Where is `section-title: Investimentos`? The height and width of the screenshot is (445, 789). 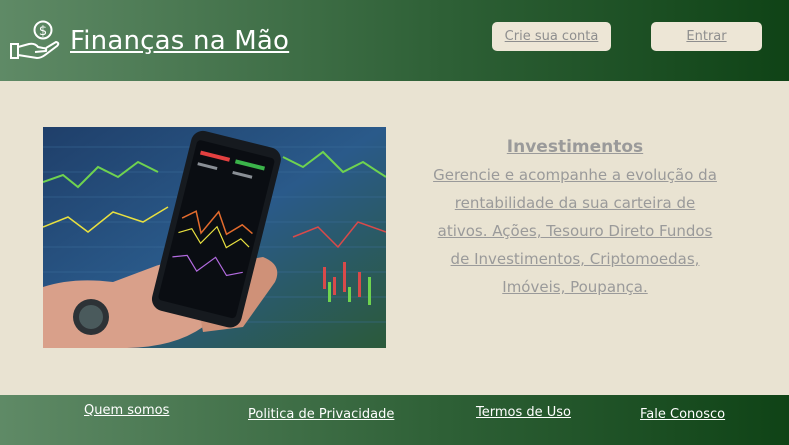 section-title: Investimentos is located at coordinates (575, 147).